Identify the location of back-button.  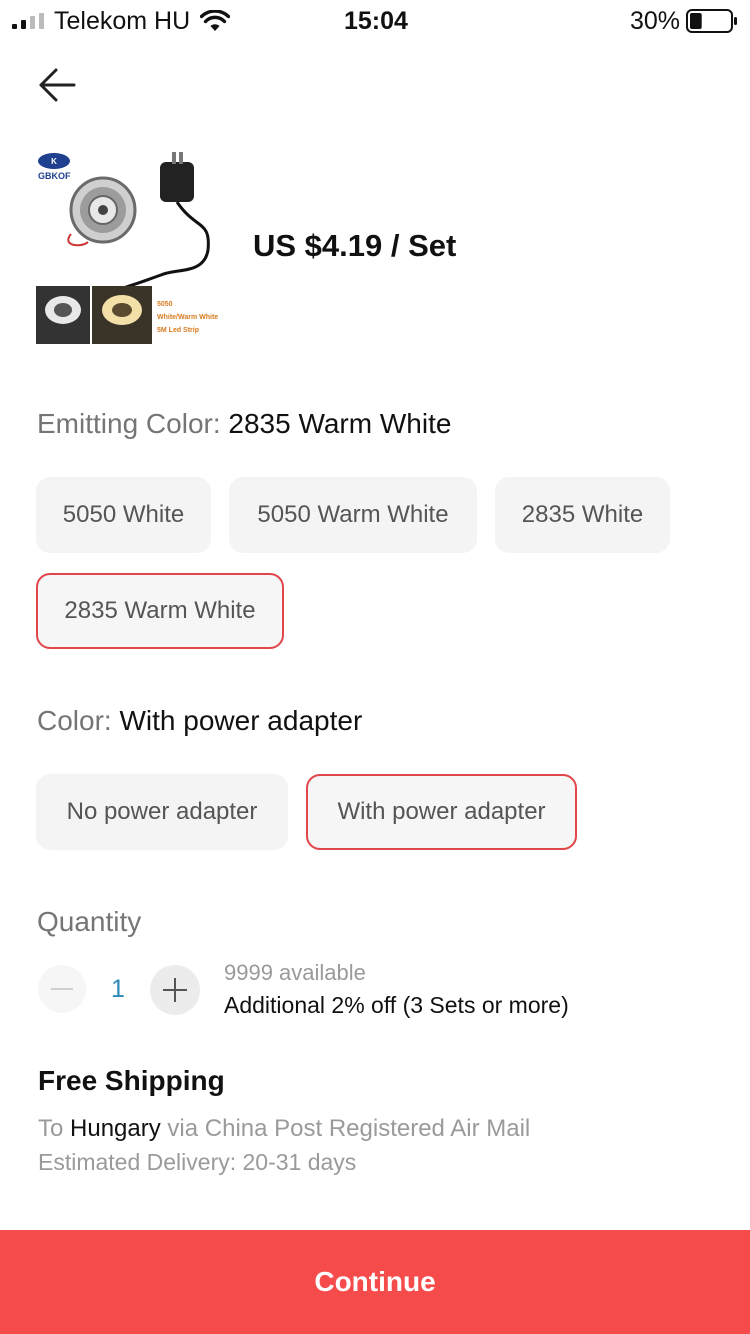
(57, 85).